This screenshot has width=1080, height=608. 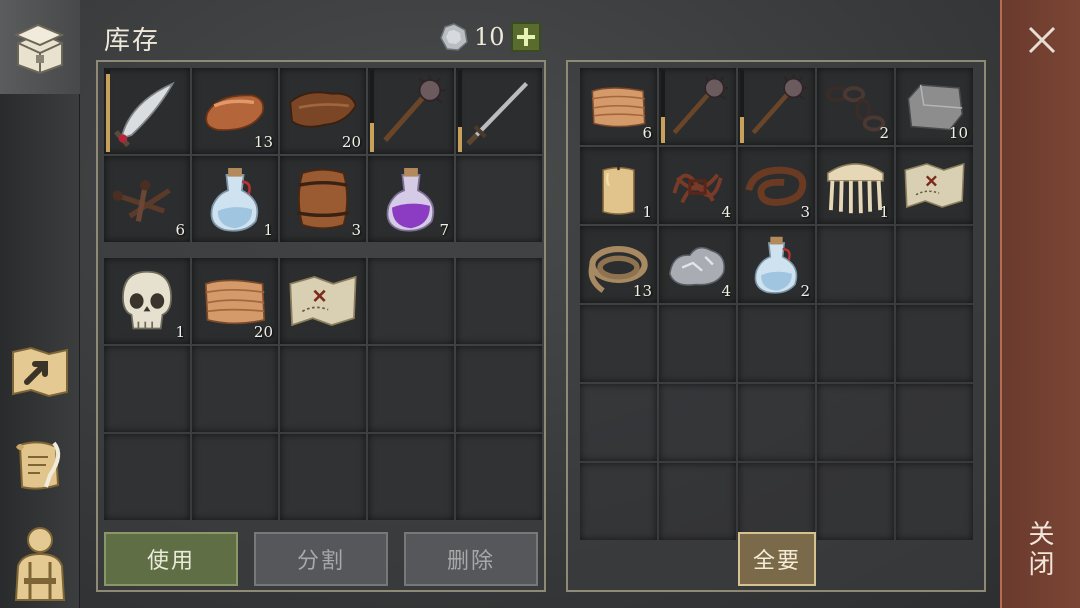 What do you see at coordinates (40, 562) in the screenshot?
I see `tab-character` at bounding box center [40, 562].